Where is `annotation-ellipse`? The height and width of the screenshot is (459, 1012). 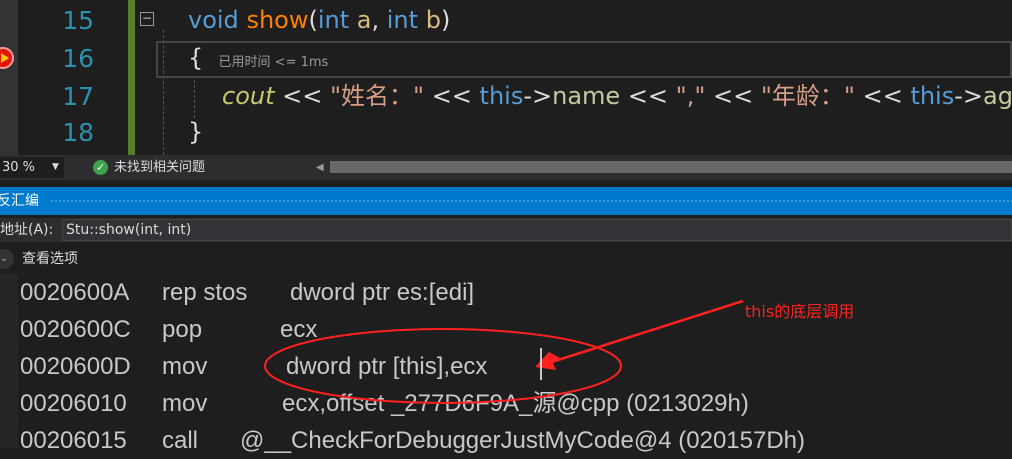 annotation-ellipse is located at coordinates (443, 366).